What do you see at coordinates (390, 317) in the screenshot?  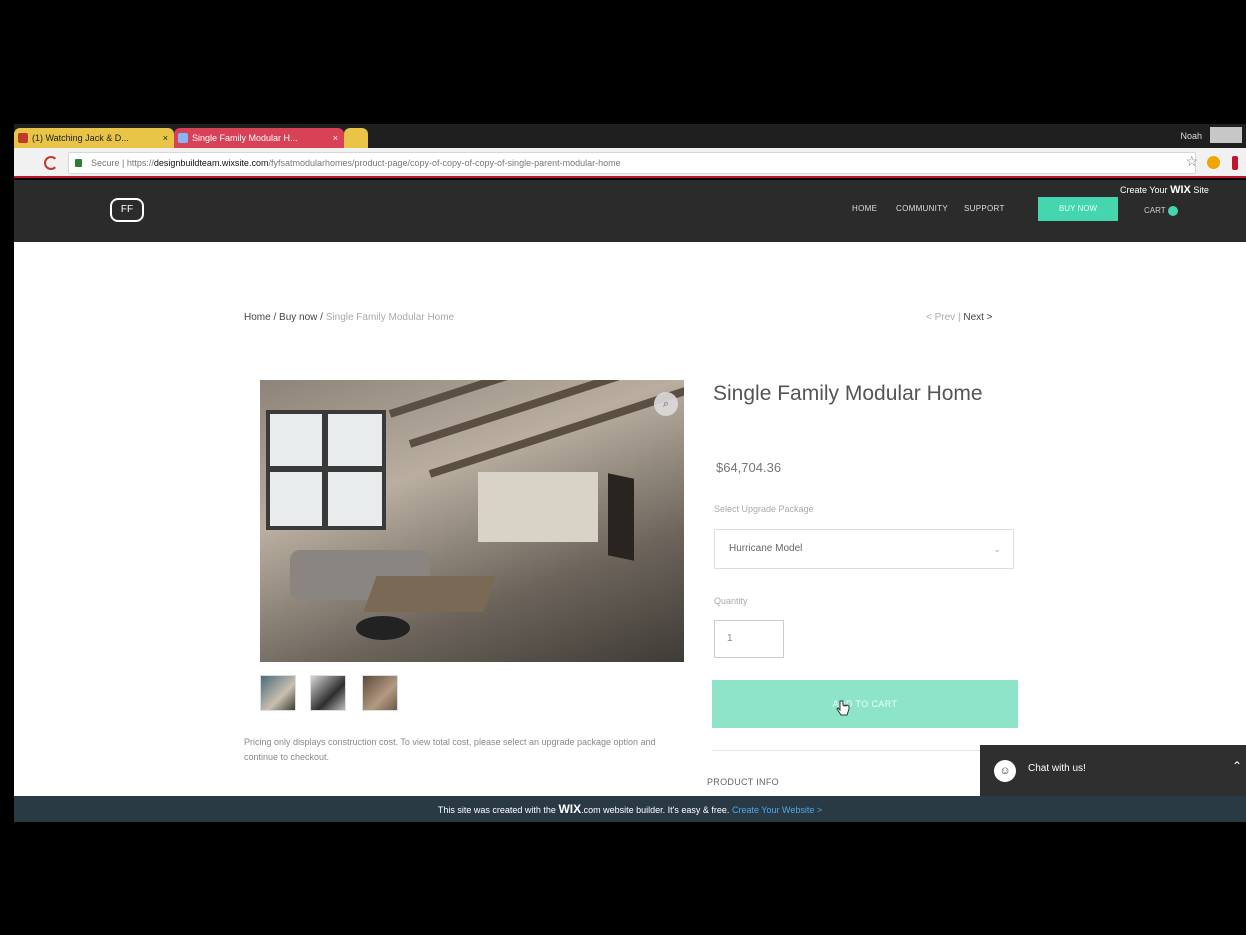 I see `breadcrumb-current: Single Family Modular Home` at bounding box center [390, 317].